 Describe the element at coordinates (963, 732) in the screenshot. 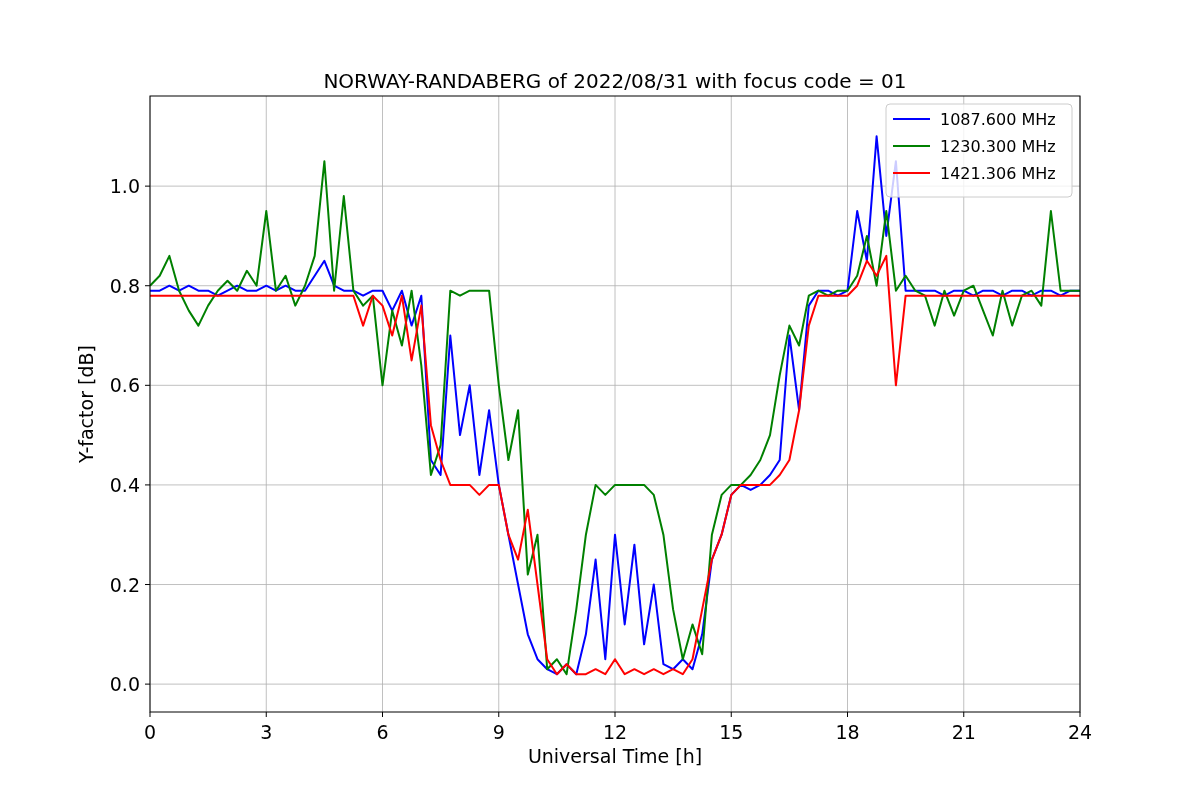

I see `tick-label: 21` at that location.